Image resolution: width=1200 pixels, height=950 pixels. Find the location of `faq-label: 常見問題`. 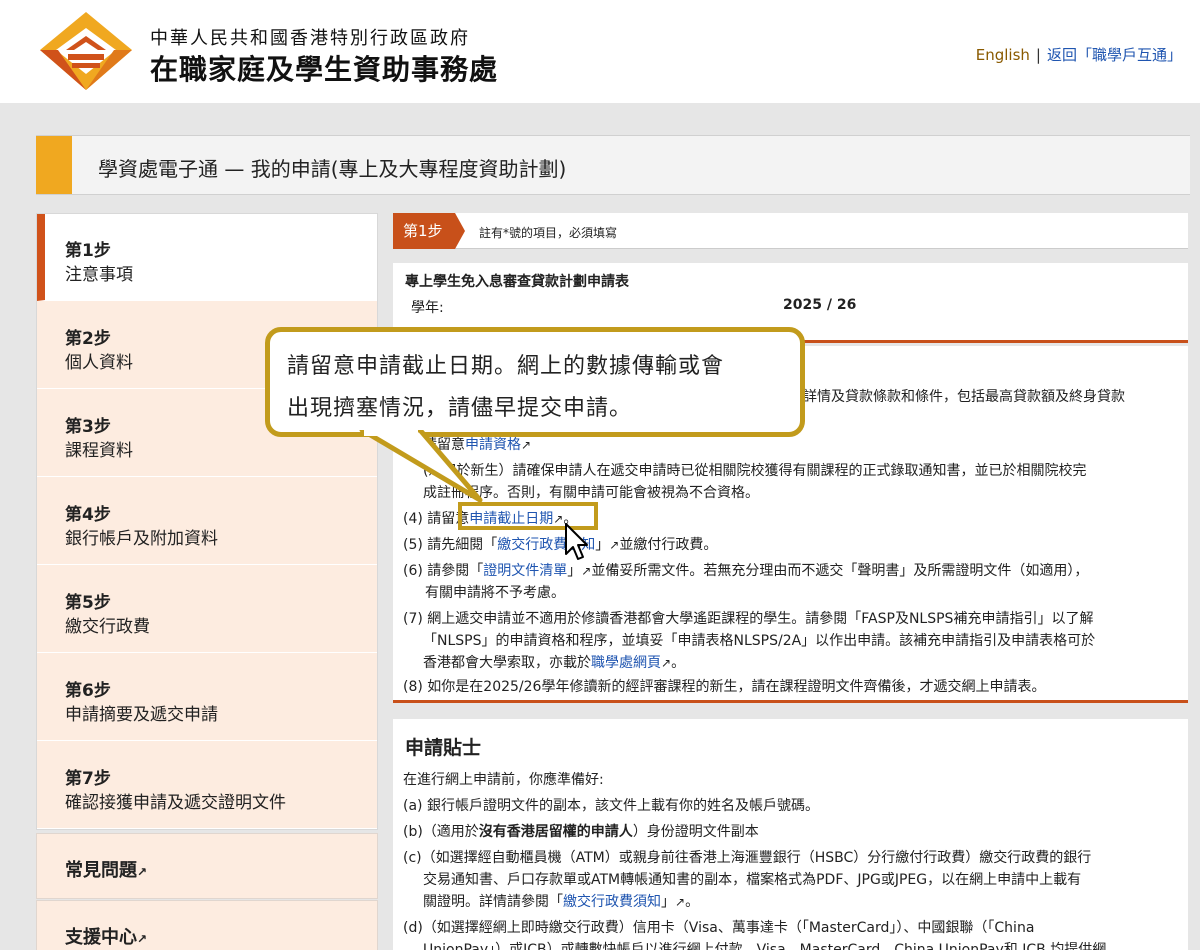

faq-label: 常見問題 is located at coordinates (101, 870).